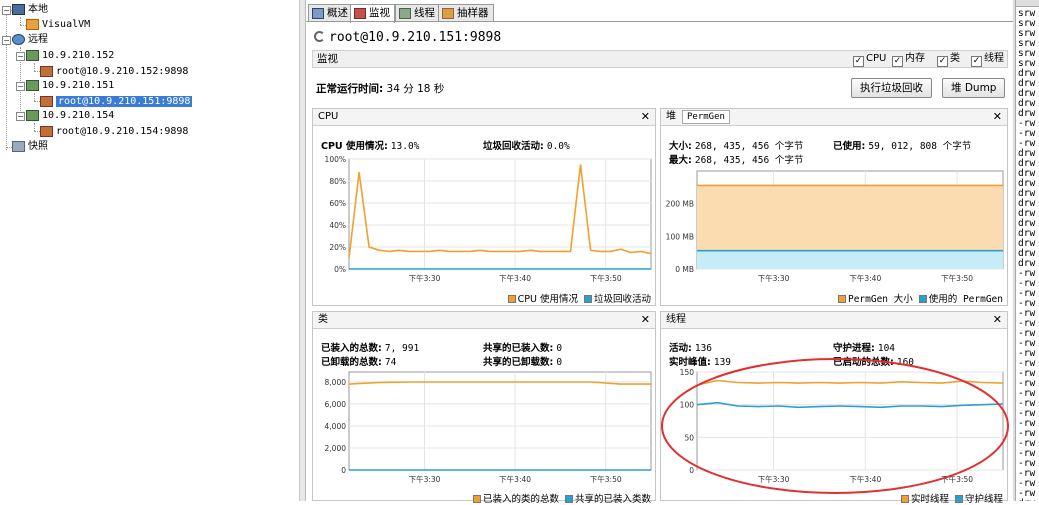  What do you see at coordinates (834, 320) in the screenshot?
I see `panel-header: 线程 ✕` at bounding box center [834, 320].